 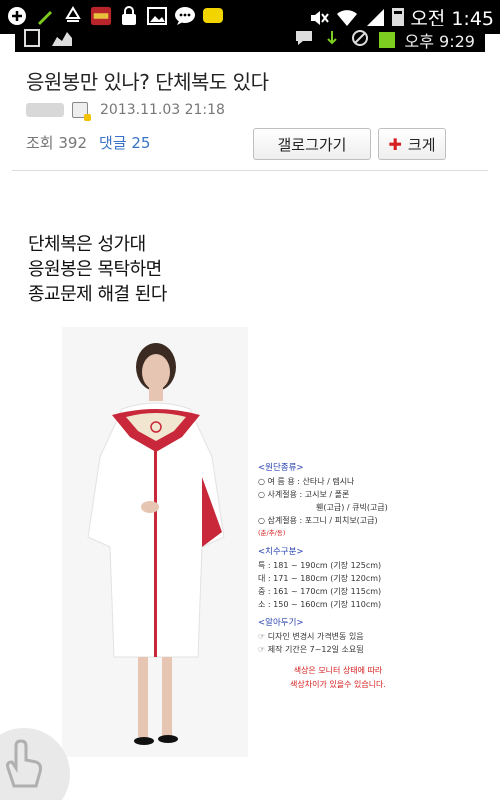 I want to click on assistive-touch-button, so click(x=35, y=764).